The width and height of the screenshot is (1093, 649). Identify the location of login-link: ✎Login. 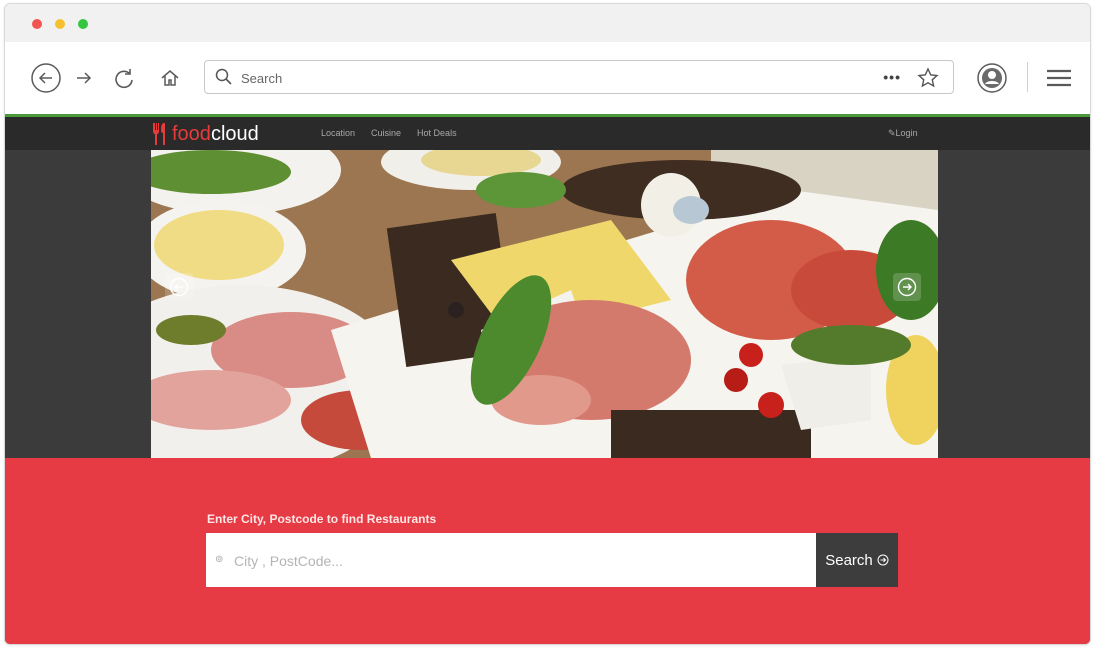
(903, 133).